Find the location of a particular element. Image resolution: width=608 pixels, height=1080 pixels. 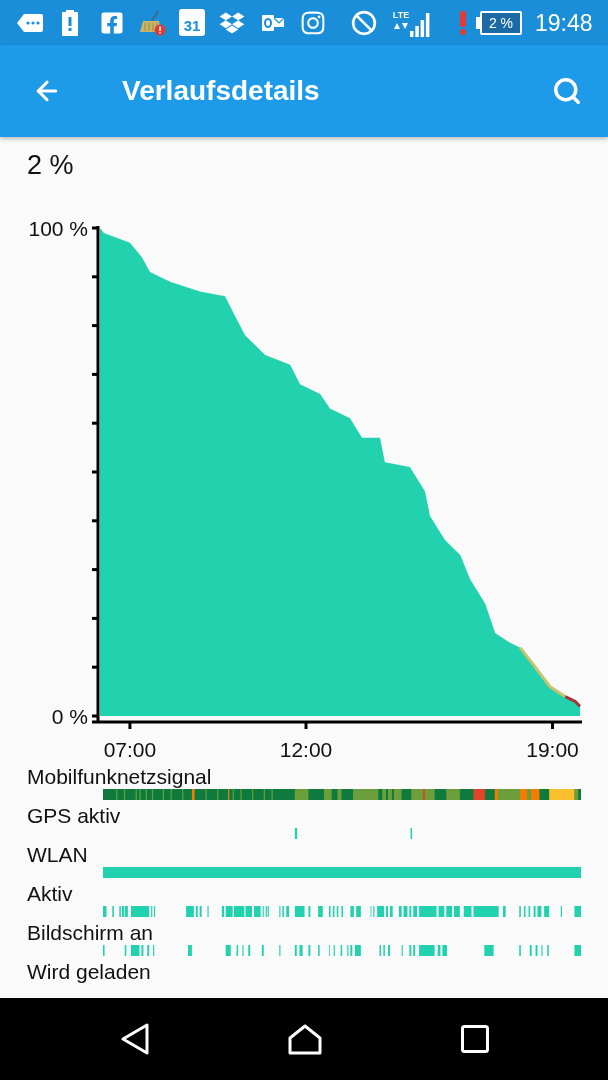

timeline-label: Wird geladen is located at coordinates (89, 972).